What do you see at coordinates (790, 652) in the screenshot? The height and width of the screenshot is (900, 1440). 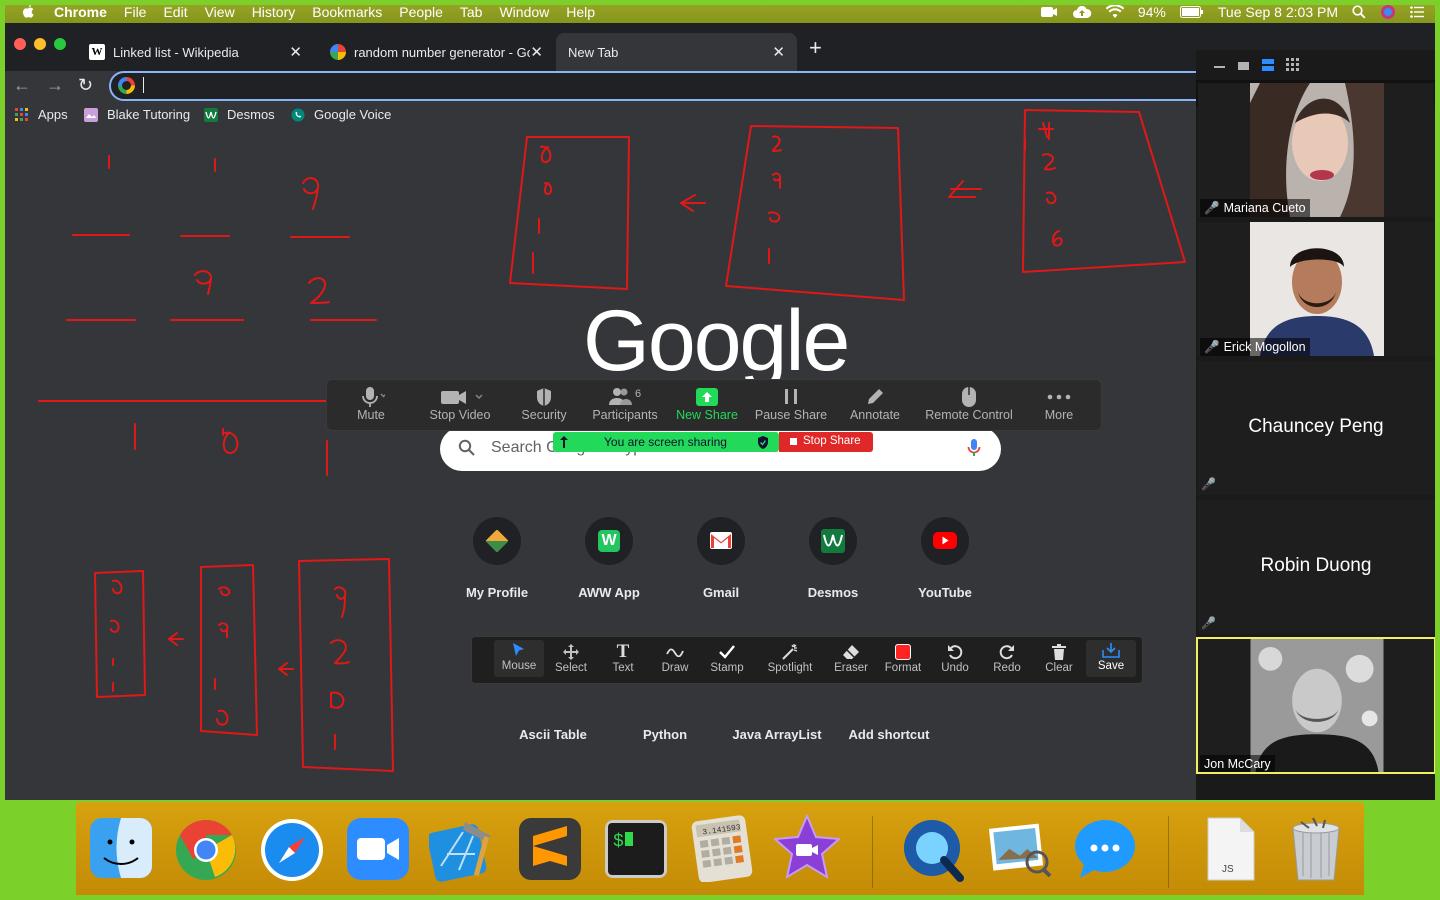 I see `spotlight-icon` at bounding box center [790, 652].